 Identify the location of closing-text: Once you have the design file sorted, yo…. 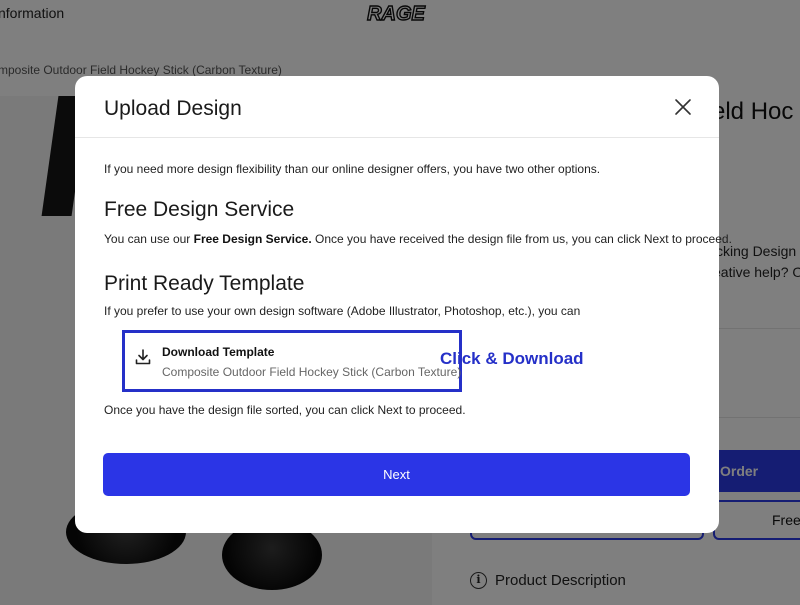
(285, 410).